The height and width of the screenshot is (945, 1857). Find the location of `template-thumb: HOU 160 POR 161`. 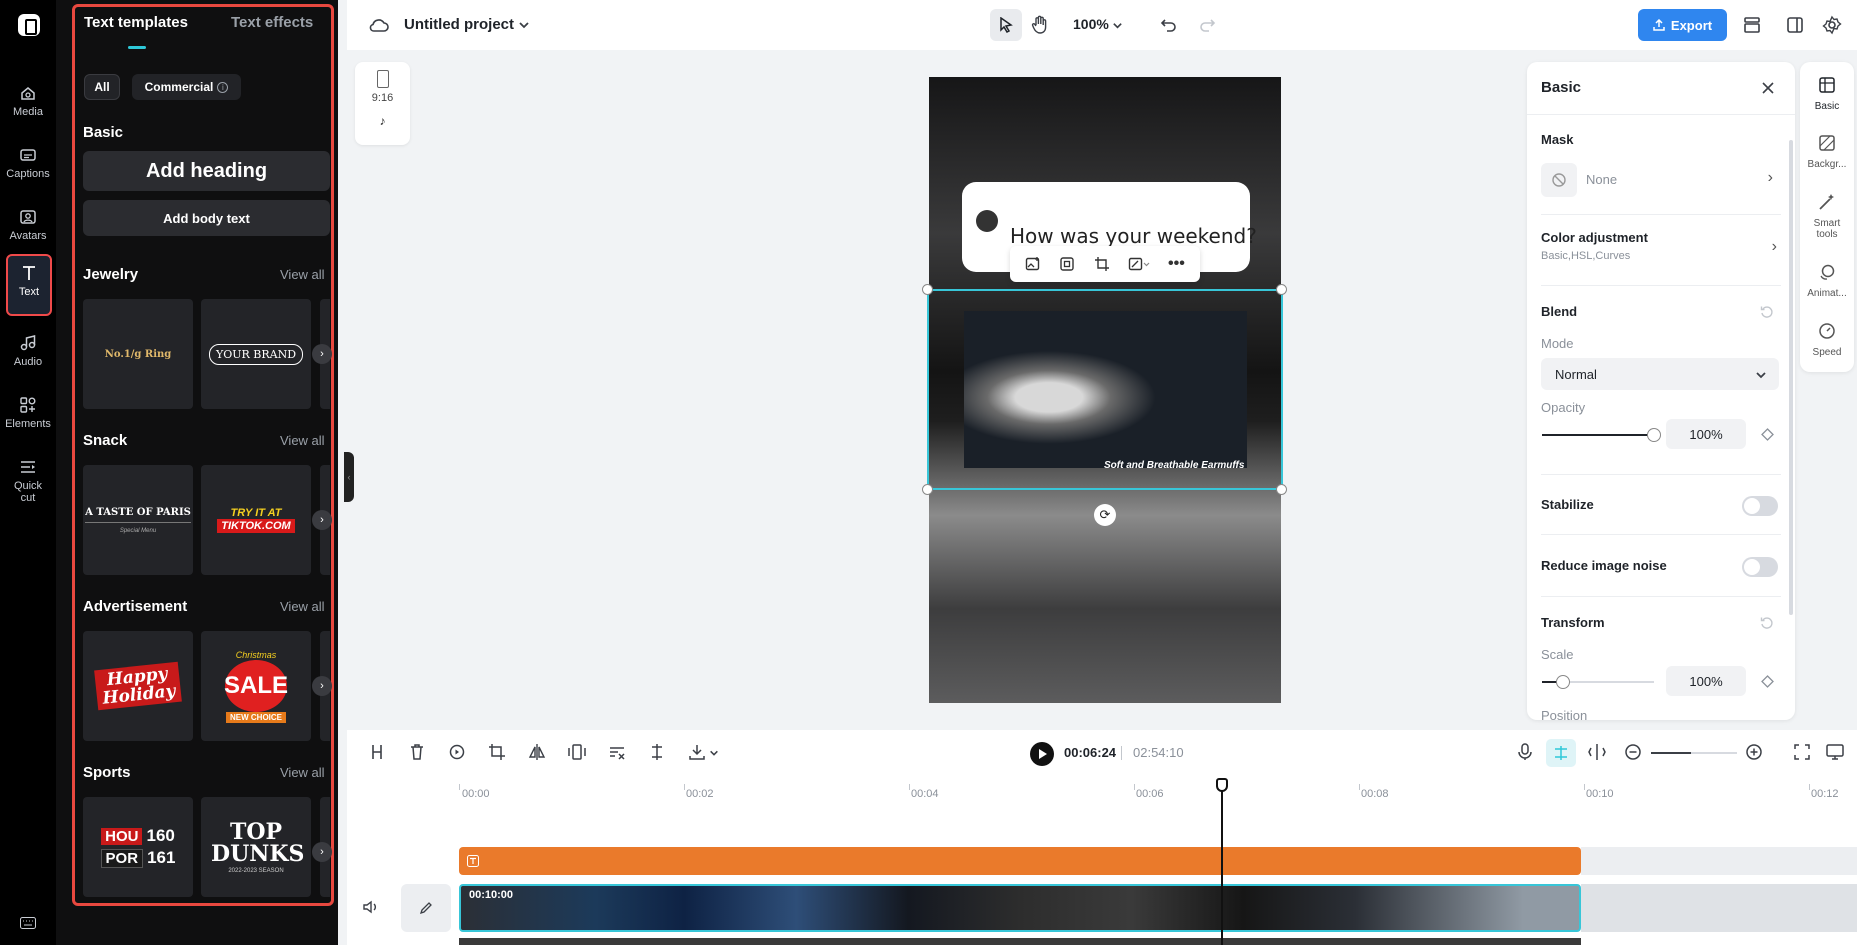

template-thumb: HOU 160 POR 161 is located at coordinates (138, 847).